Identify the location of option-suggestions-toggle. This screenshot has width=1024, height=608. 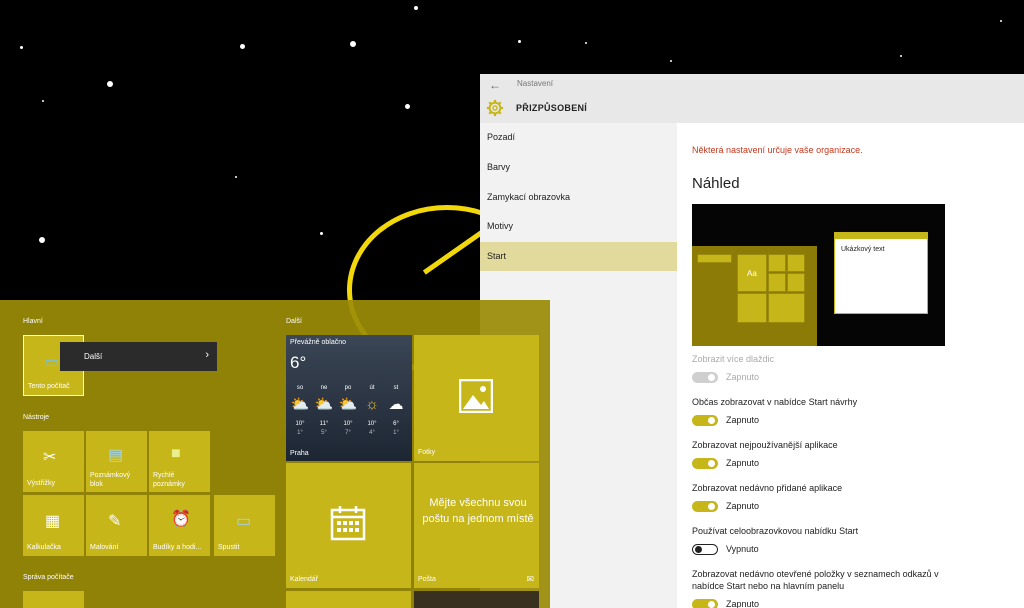
(705, 420).